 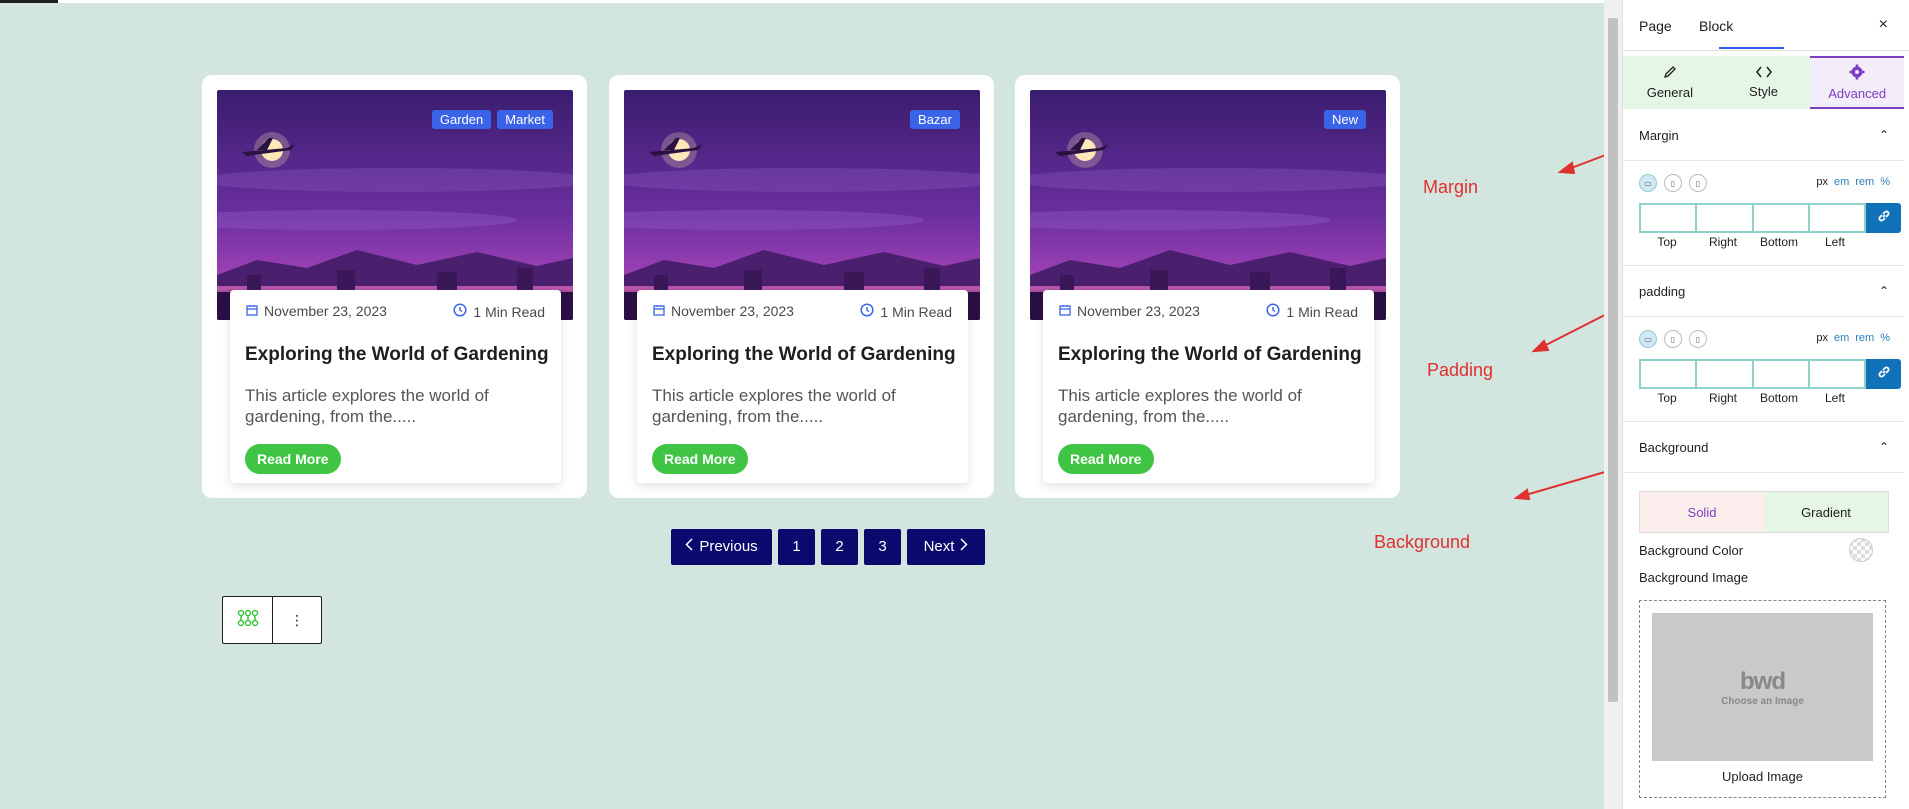 I want to click on tab-advanced: Advanced, so click(x=1857, y=82).